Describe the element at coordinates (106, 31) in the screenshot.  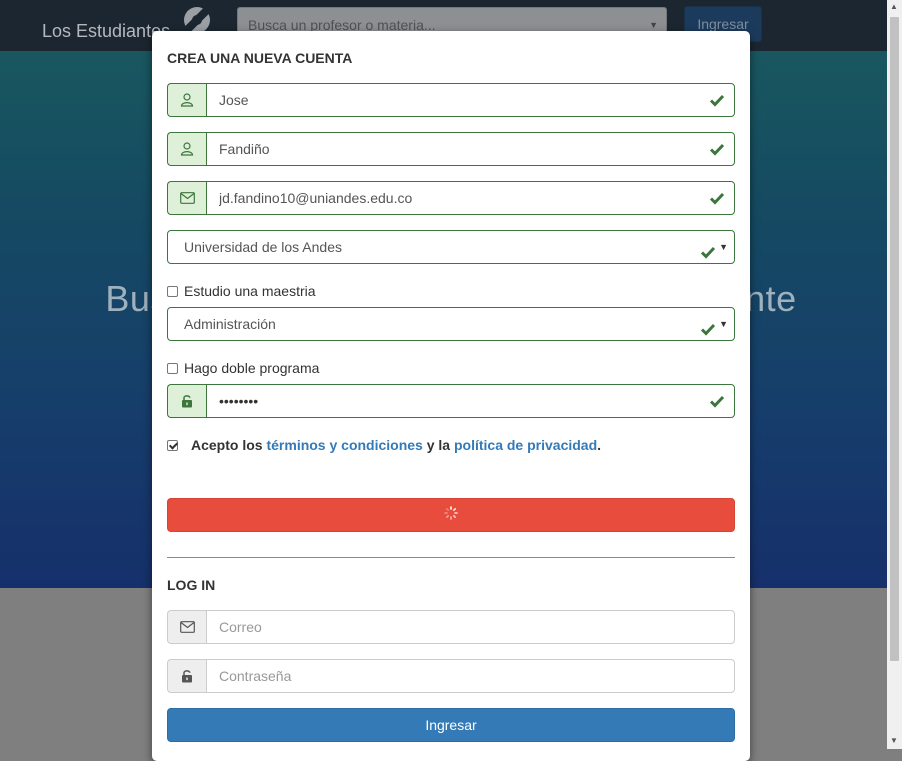
I see `brand-name: Los Estudiantes` at that location.